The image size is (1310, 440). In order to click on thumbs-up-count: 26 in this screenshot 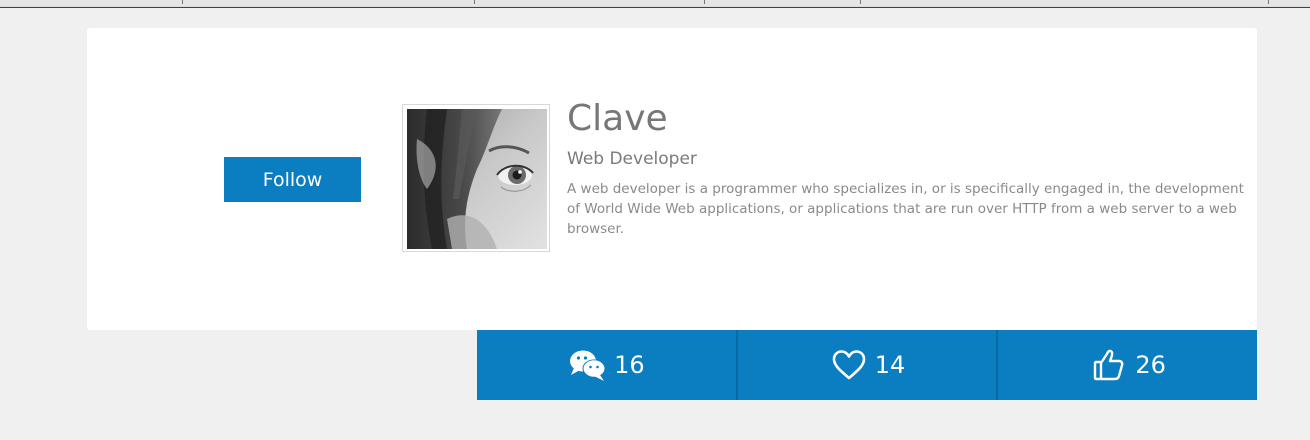, I will do `click(1150, 365)`.